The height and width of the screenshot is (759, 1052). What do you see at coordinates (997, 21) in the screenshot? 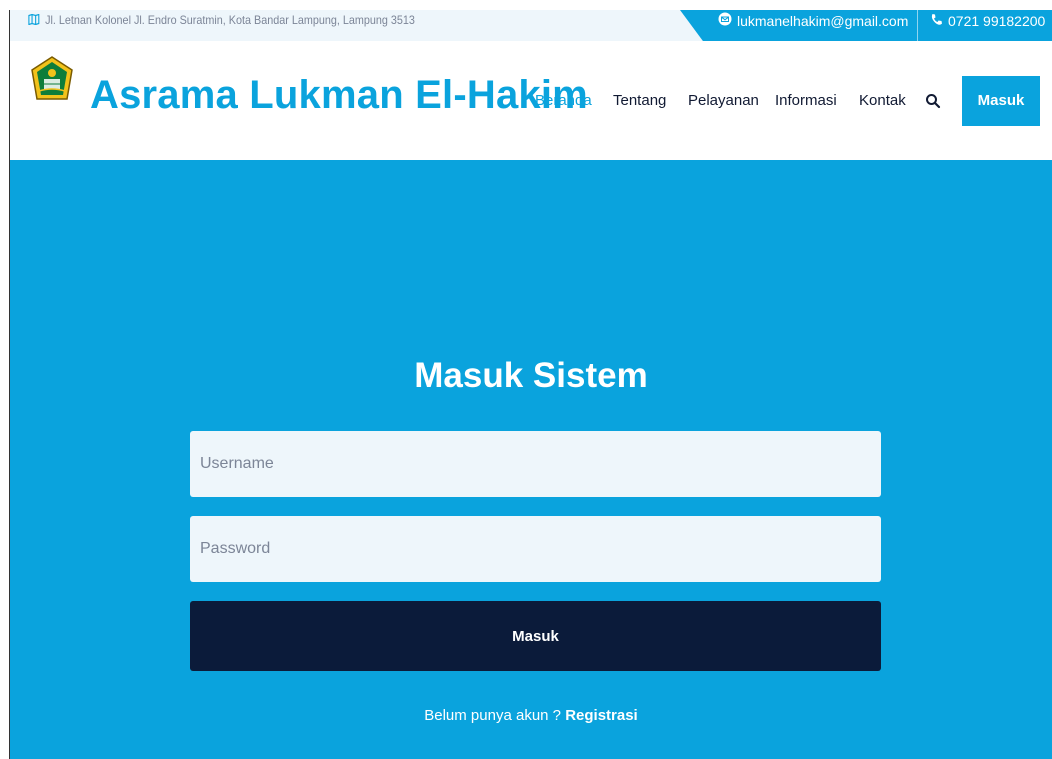
I see `phone-text: 0721 99182200` at bounding box center [997, 21].